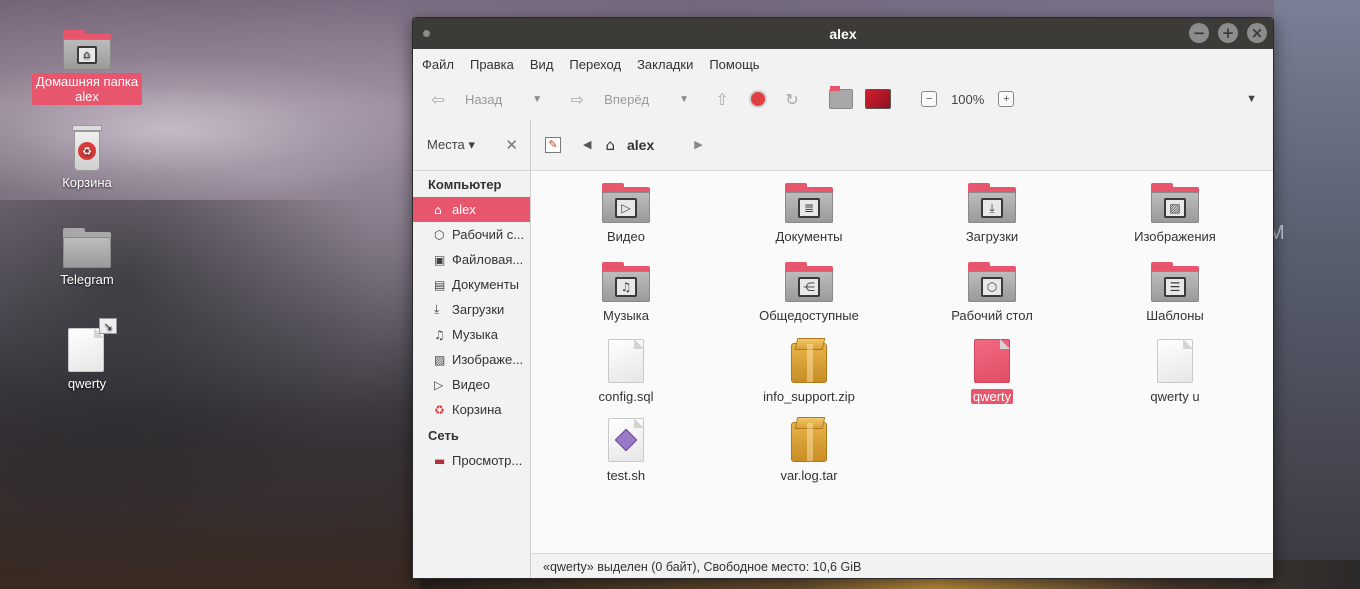 This screenshot has height=589, width=1360. I want to click on download-icon: ⤓, so click(437, 309).